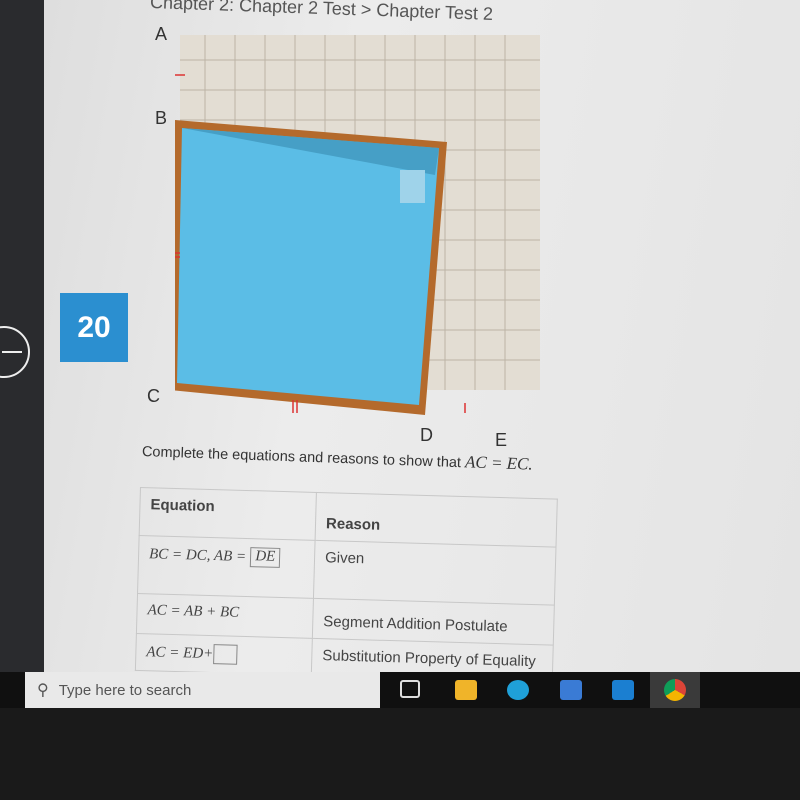 The height and width of the screenshot is (800, 800). What do you see at coordinates (434, 573) in the screenshot?
I see `reason: Given` at bounding box center [434, 573].